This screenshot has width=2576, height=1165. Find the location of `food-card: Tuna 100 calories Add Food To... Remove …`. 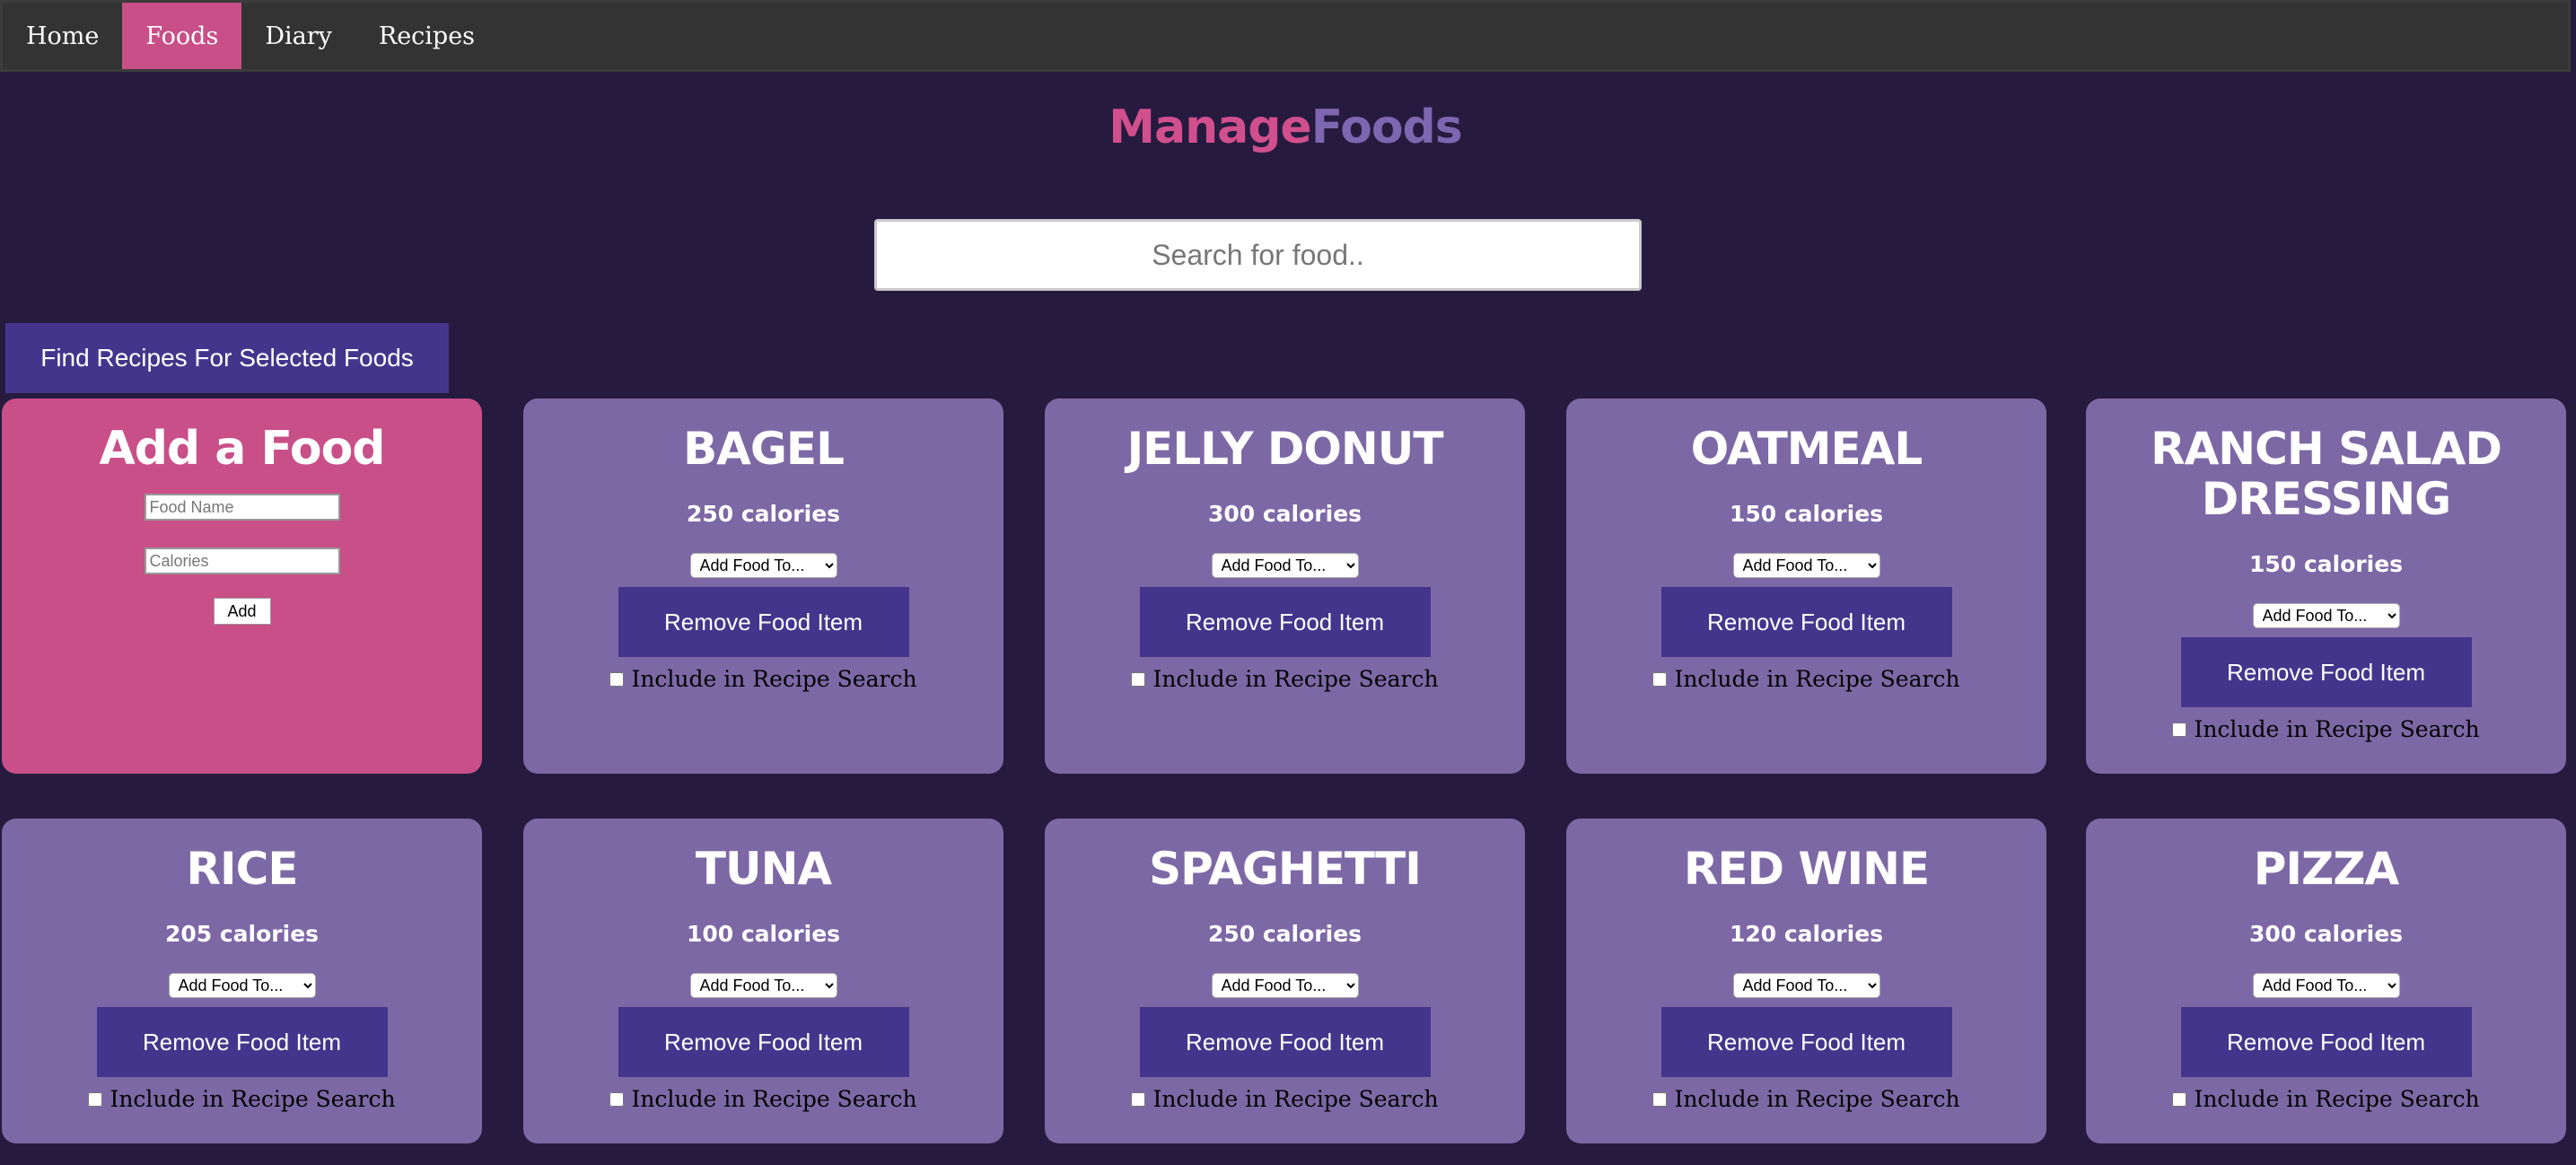

food-card: Tuna 100 calories Add Food To... Remove … is located at coordinates (763, 981).